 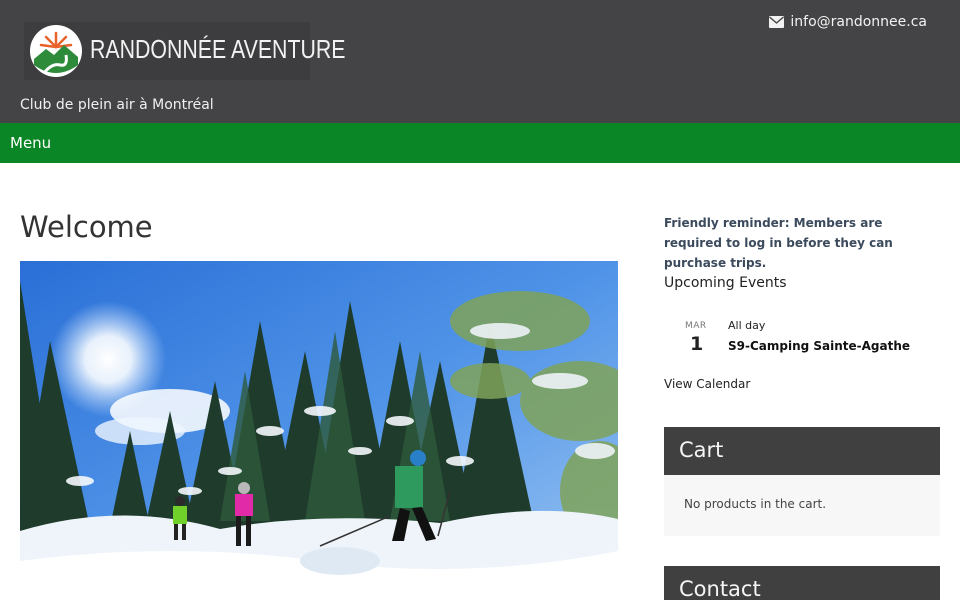 What do you see at coordinates (819, 346) in the screenshot?
I see `event-name-link: S9-Camping Sainte-Agathe` at bounding box center [819, 346].